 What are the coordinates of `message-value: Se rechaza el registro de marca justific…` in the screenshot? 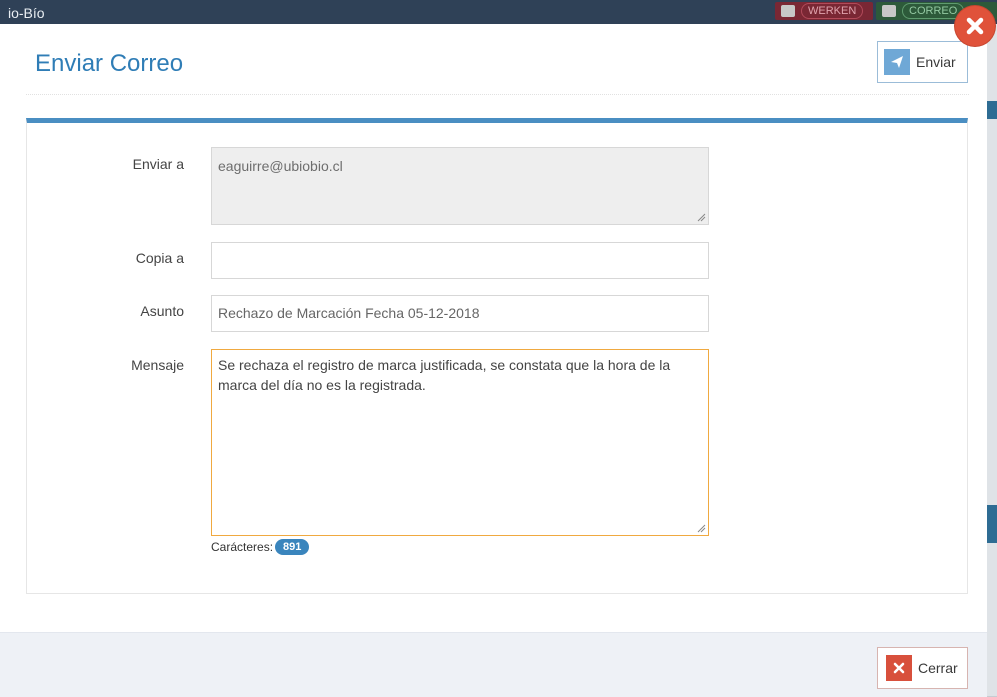 It's located at (444, 375).